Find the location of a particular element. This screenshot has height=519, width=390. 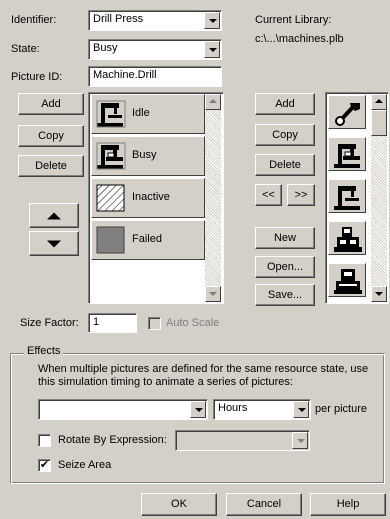

identifier-value: Drill Press is located at coordinates (118, 19).